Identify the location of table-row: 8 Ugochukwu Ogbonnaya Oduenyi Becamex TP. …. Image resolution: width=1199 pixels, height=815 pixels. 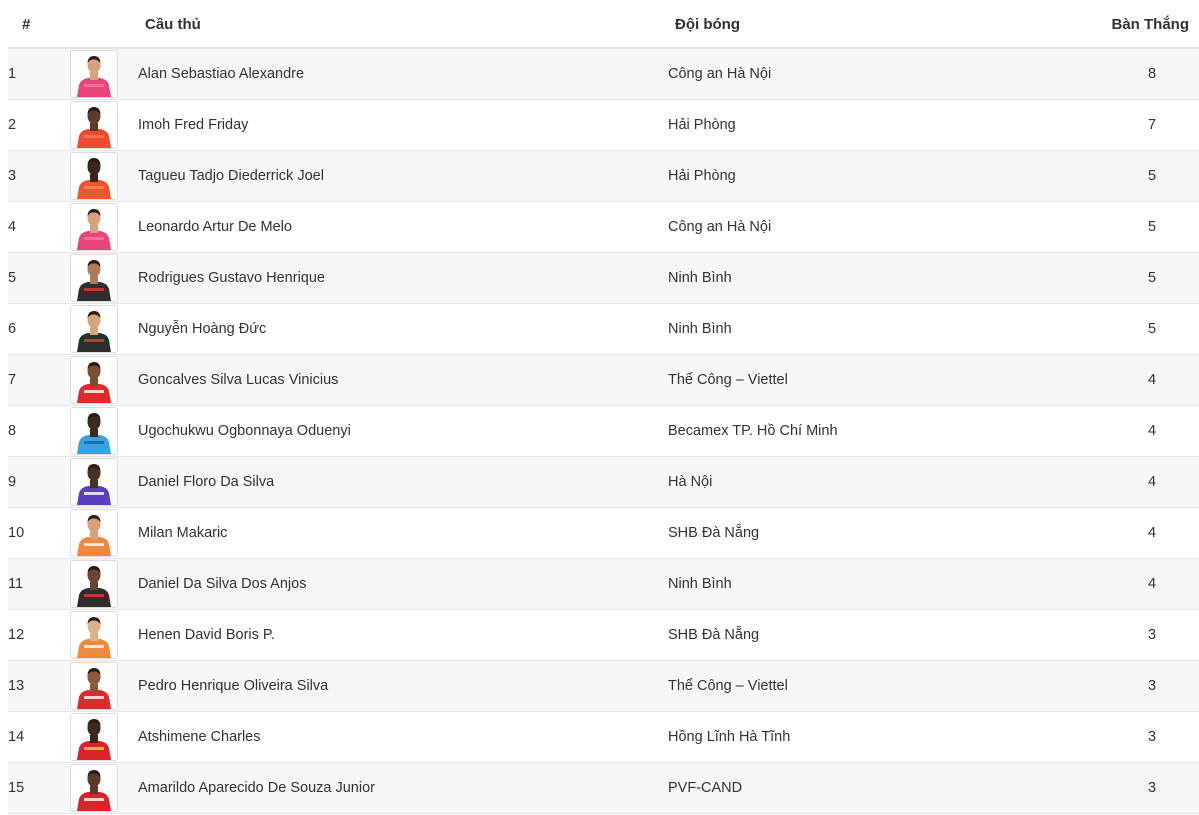
(603, 431).